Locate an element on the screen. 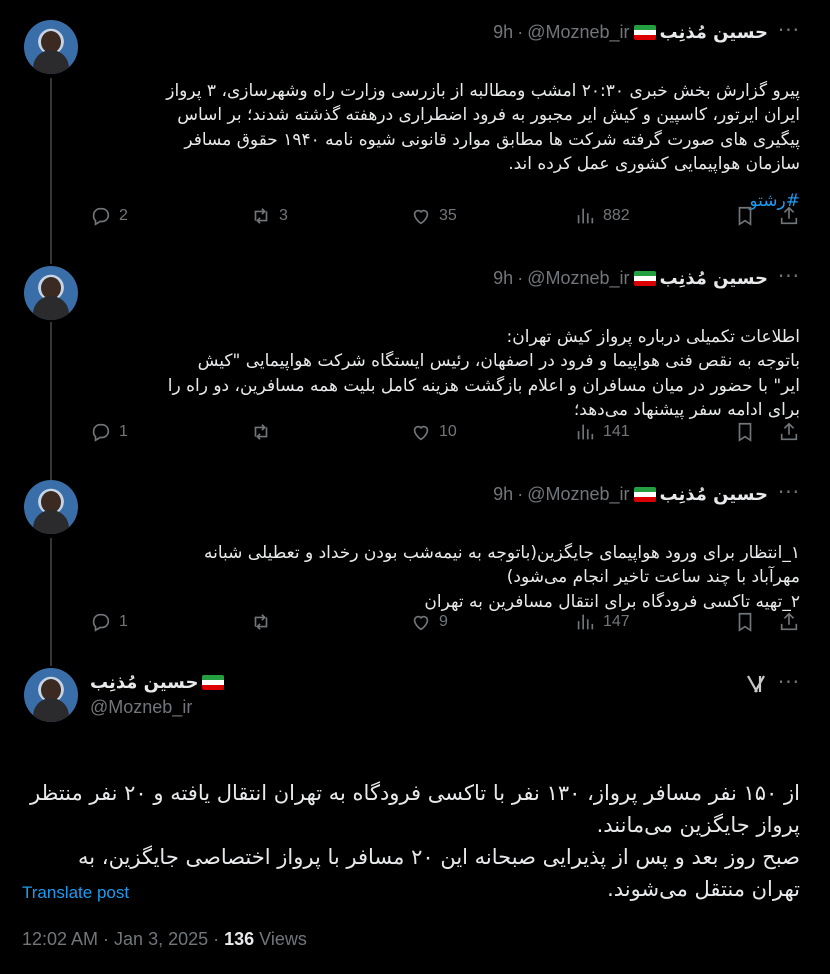 This screenshot has width=830, height=974. post-footer: 12:02 AM · Jan 3, 2025 · 136 Views is located at coordinates (164, 939).